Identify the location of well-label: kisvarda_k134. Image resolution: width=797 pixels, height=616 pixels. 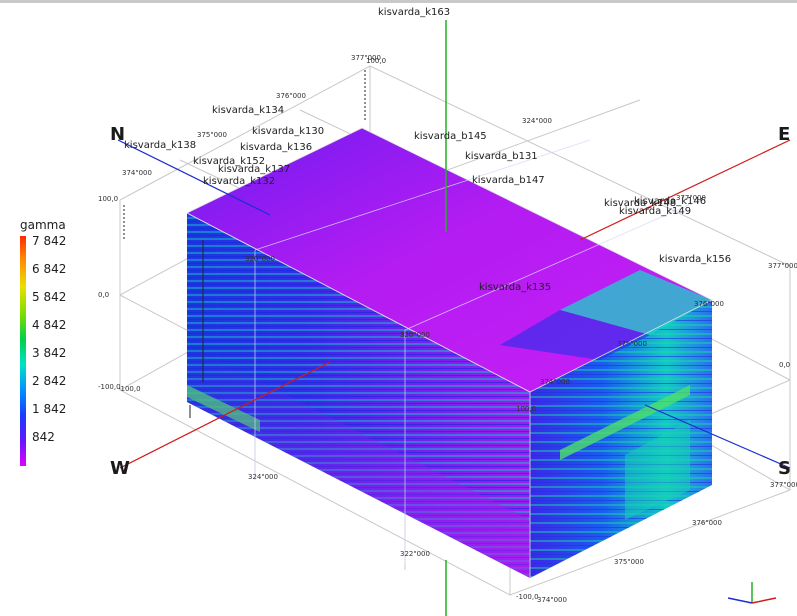
(248, 110).